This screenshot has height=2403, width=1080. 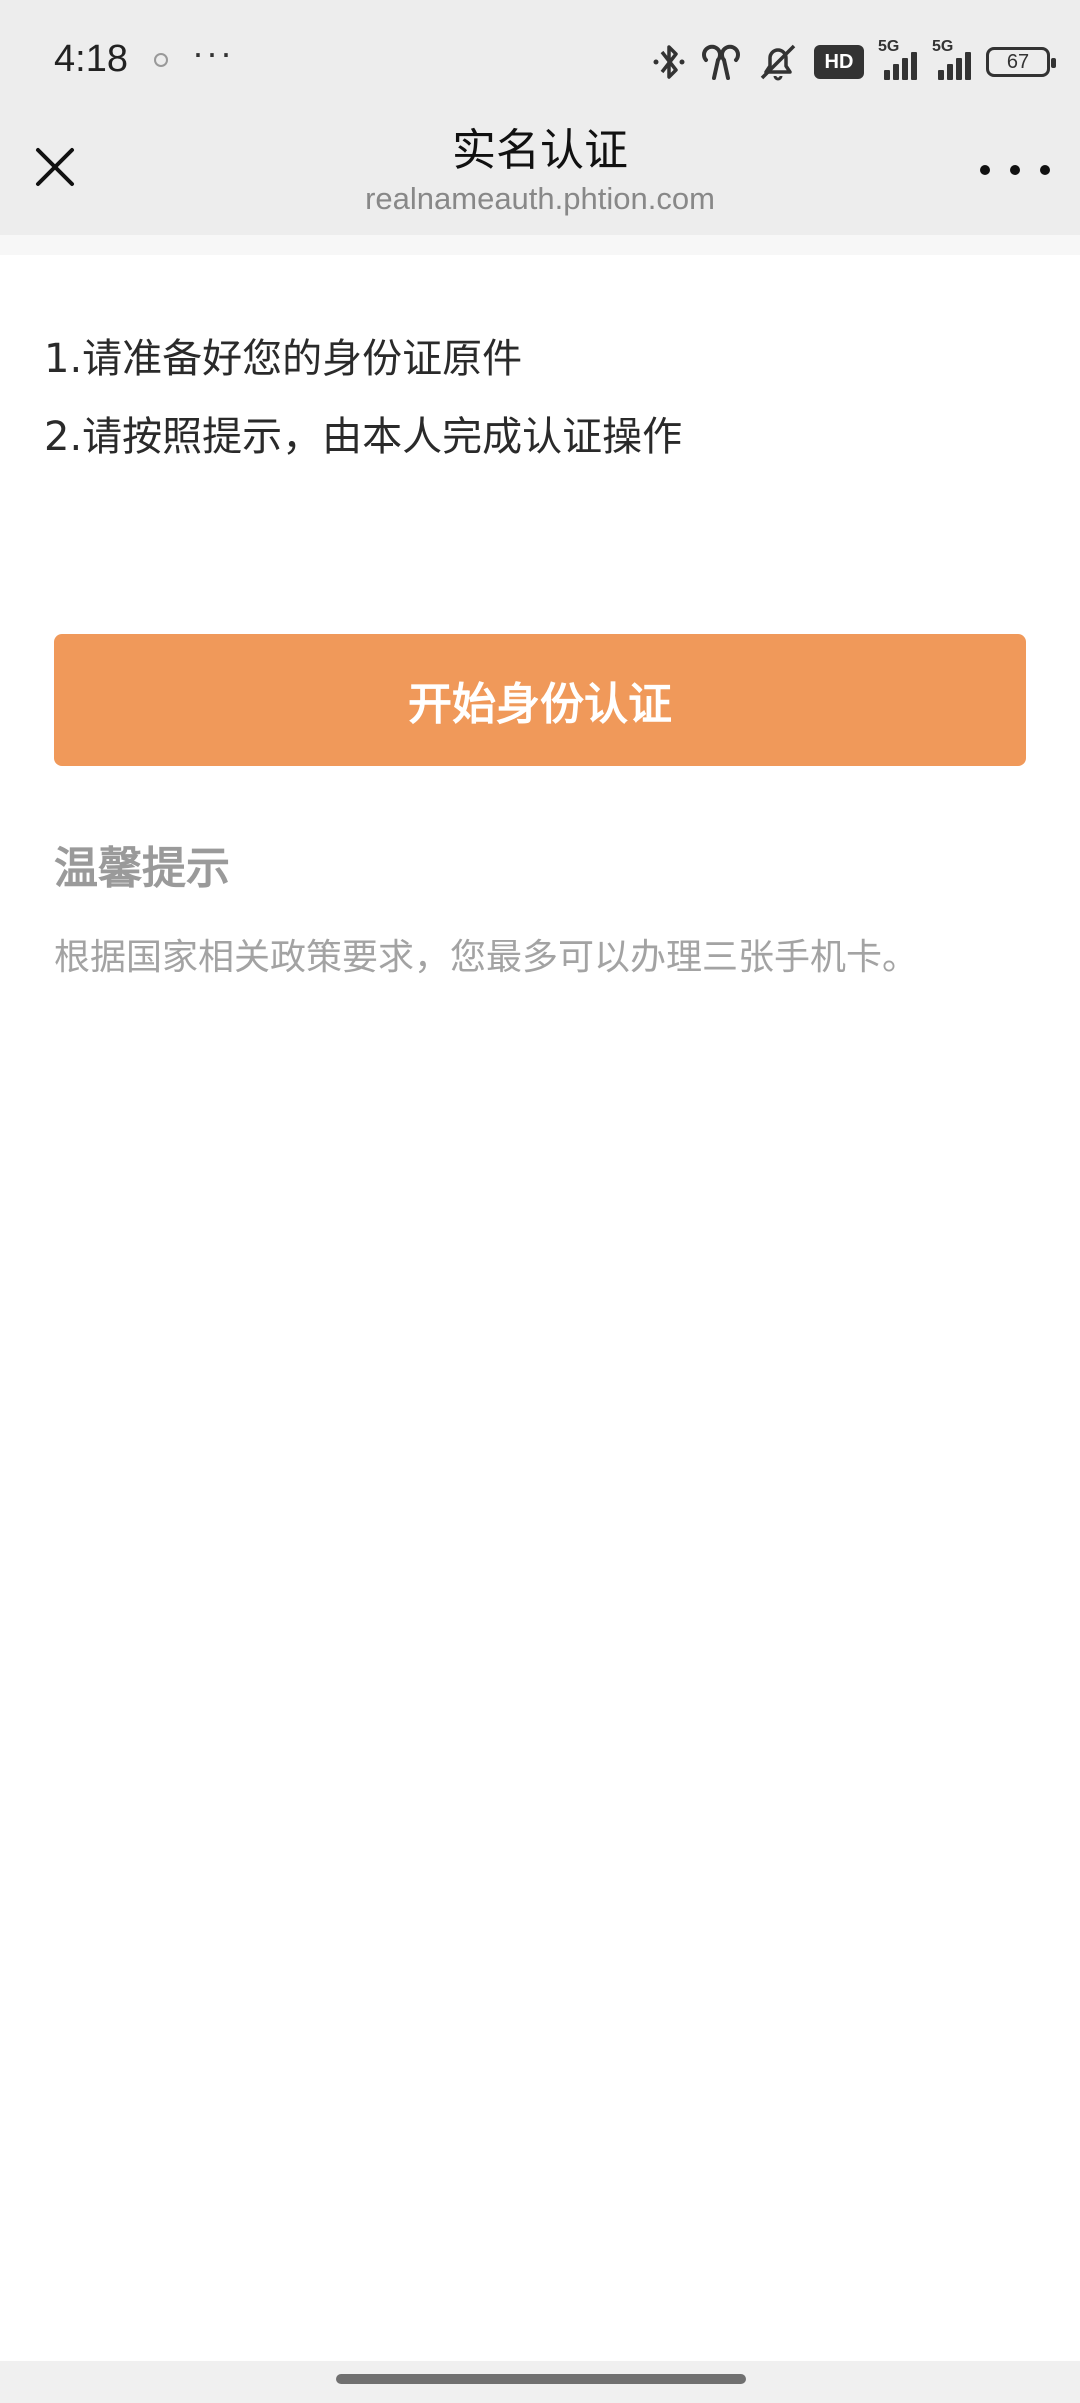 What do you see at coordinates (1015, 170) in the screenshot?
I see `more-menu-icon` at bounding box center [1015, 170].